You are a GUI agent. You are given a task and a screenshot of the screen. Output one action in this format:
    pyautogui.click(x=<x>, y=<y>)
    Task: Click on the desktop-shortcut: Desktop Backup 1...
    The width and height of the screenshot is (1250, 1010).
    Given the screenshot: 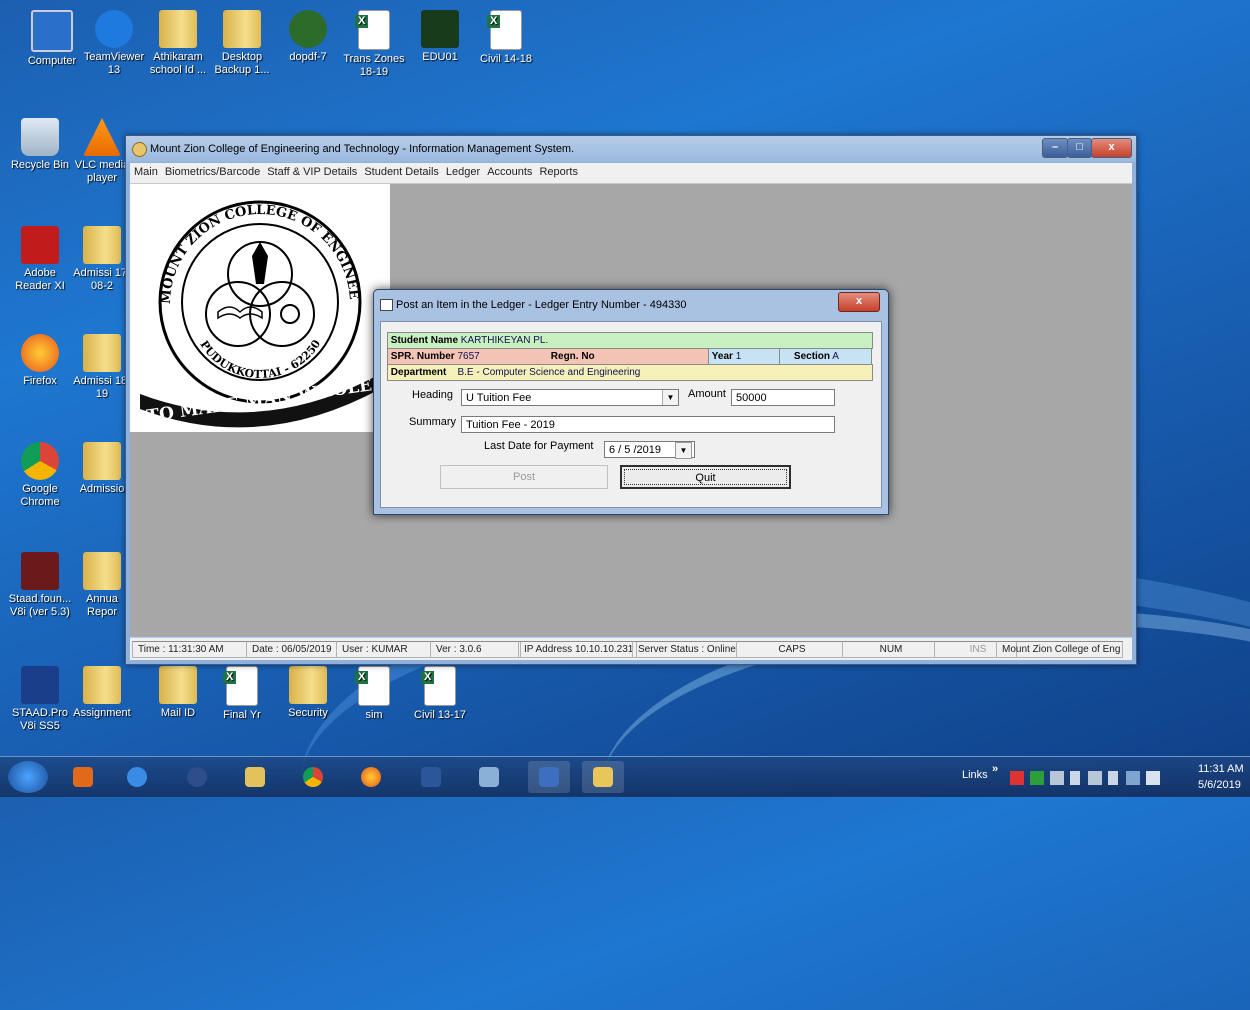 What is the action you would take?
    pyautogui.click(x=242, y=43)
    